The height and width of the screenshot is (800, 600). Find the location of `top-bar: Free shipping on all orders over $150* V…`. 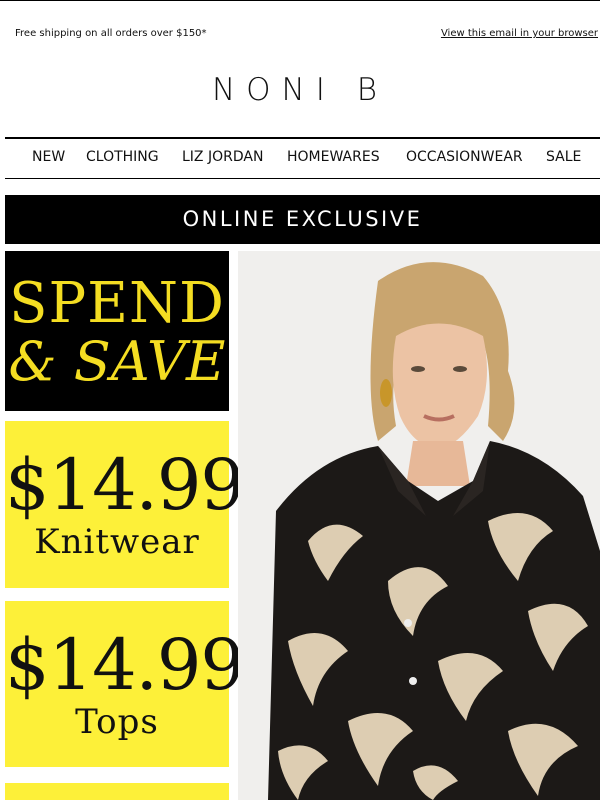

top-bar: Free shipping on all orders over $150* V… is located at coordinates (300, 36).